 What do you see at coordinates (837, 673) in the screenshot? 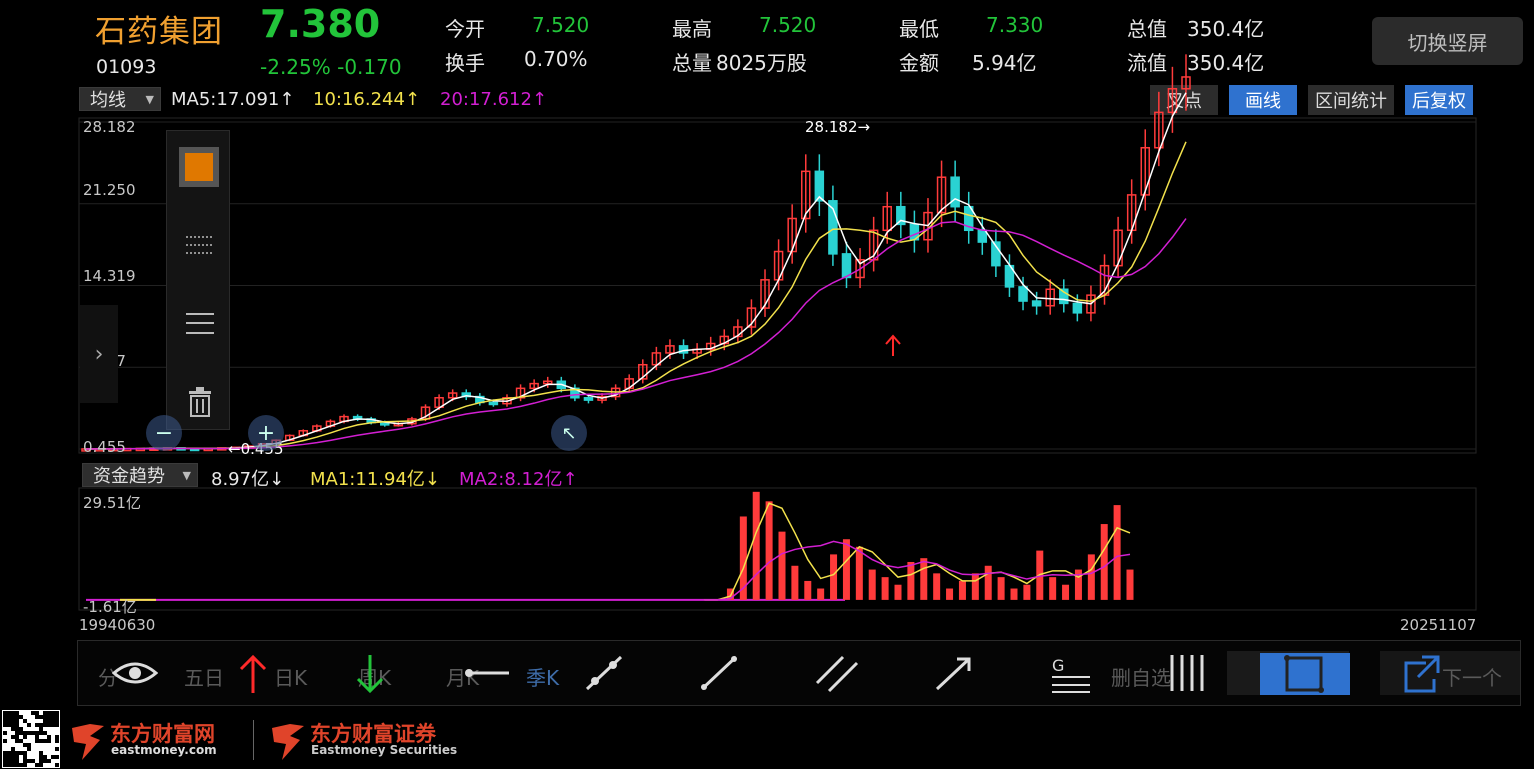
I see `parallel-line-tool-icon` at bounding box center [837, 673].